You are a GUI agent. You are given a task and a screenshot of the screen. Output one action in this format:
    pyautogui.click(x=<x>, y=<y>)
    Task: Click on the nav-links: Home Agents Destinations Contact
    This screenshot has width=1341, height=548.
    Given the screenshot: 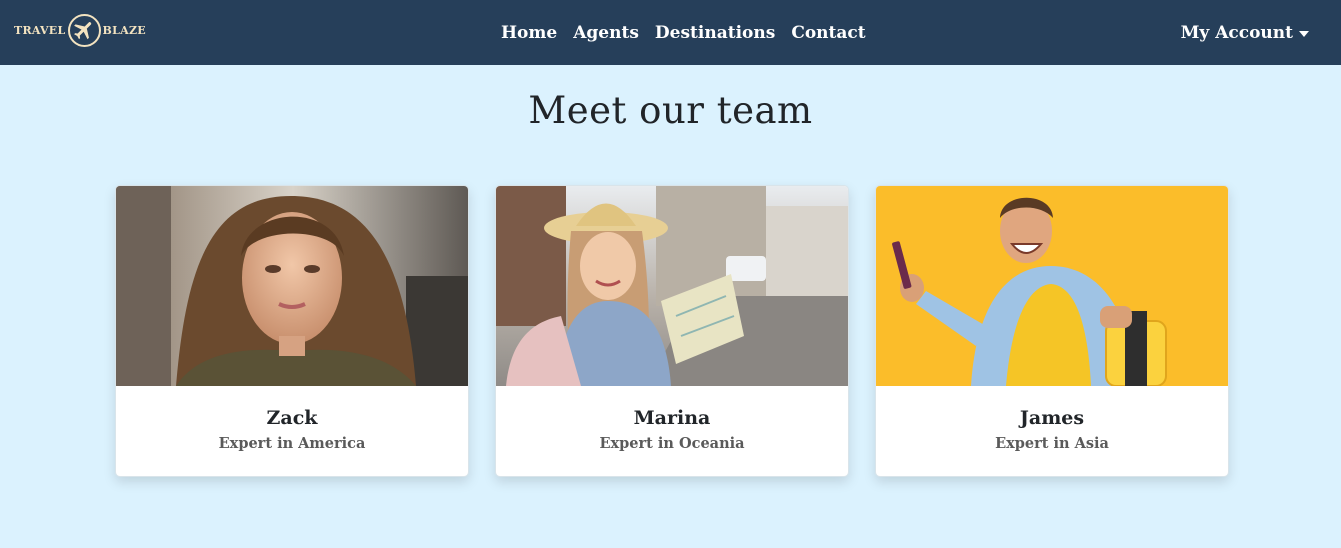 What is the action you would take?
    pyautogui.click(x=683, y=33)
    